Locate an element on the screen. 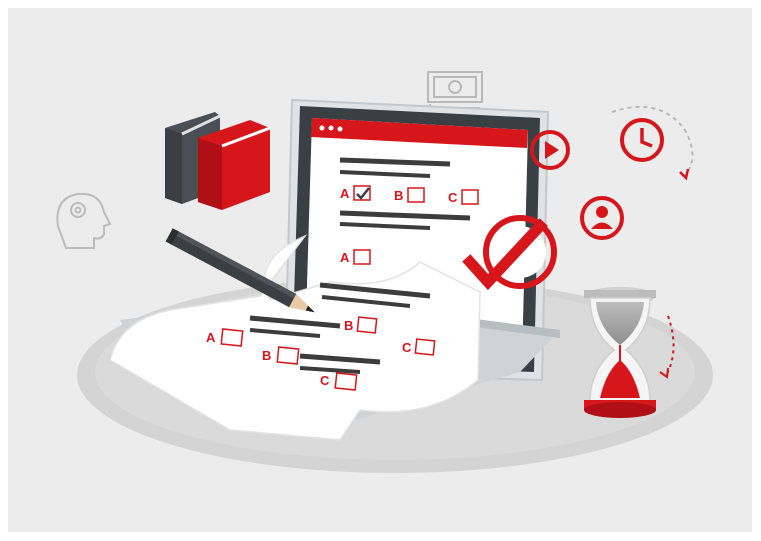 Image resolution: width=761 pixels, height=541 pixels. user-icon is located at coordinates (602, 218).